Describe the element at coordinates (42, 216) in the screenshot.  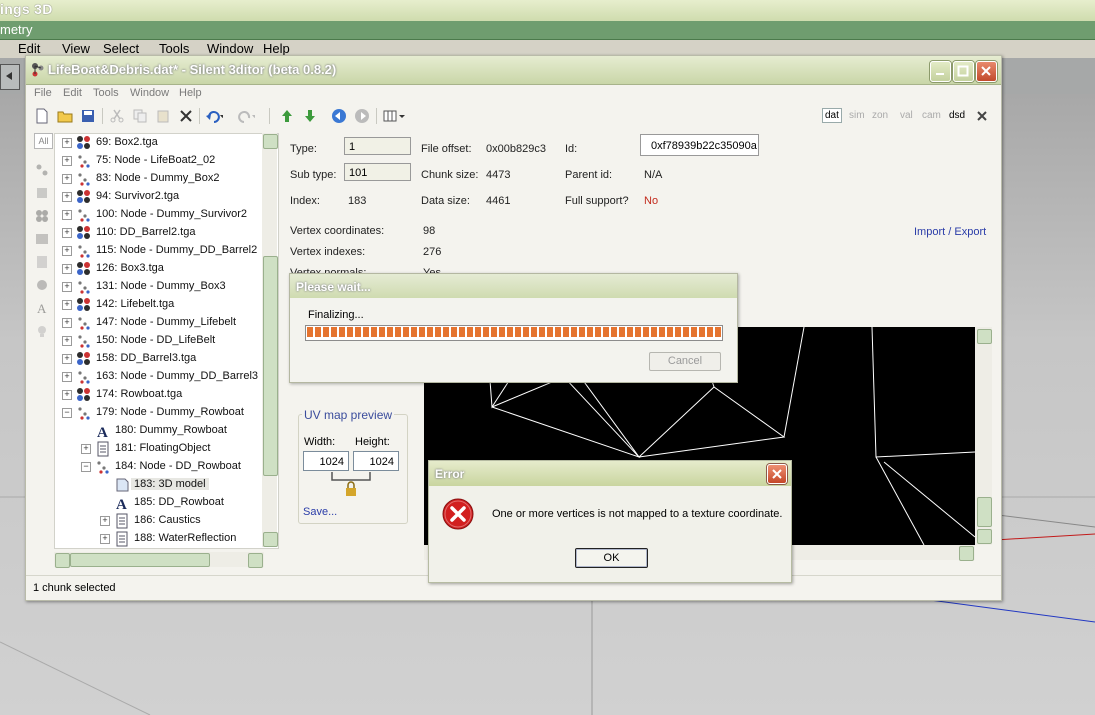
I see `filter-texture-icon` at that location.